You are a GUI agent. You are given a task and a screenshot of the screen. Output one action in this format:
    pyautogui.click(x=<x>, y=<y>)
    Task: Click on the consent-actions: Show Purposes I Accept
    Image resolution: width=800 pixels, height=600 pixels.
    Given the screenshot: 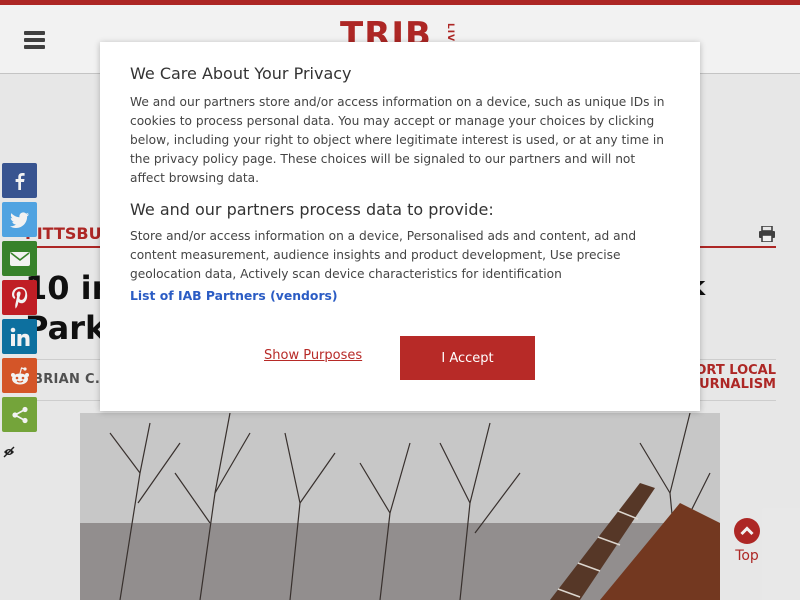 What is the action you would take?
    pyautogui.click(x=400, y=358)
    